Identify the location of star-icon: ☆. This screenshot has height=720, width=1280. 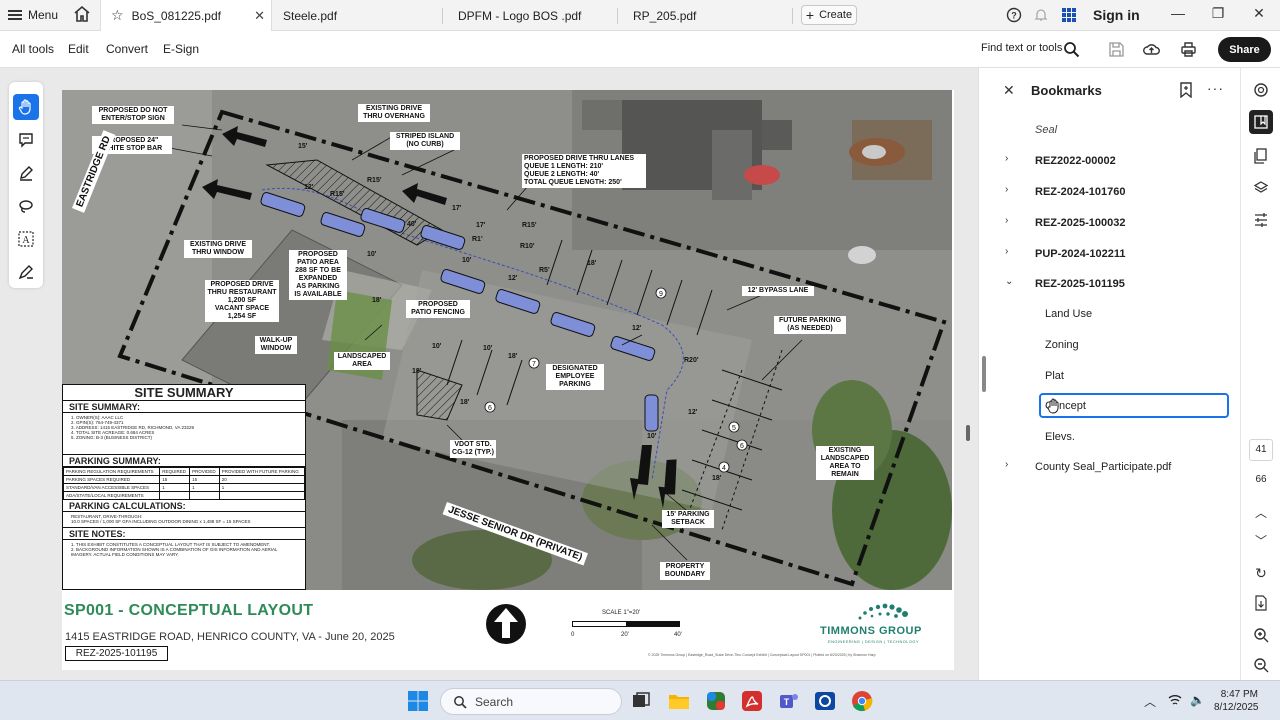
(117, 15).